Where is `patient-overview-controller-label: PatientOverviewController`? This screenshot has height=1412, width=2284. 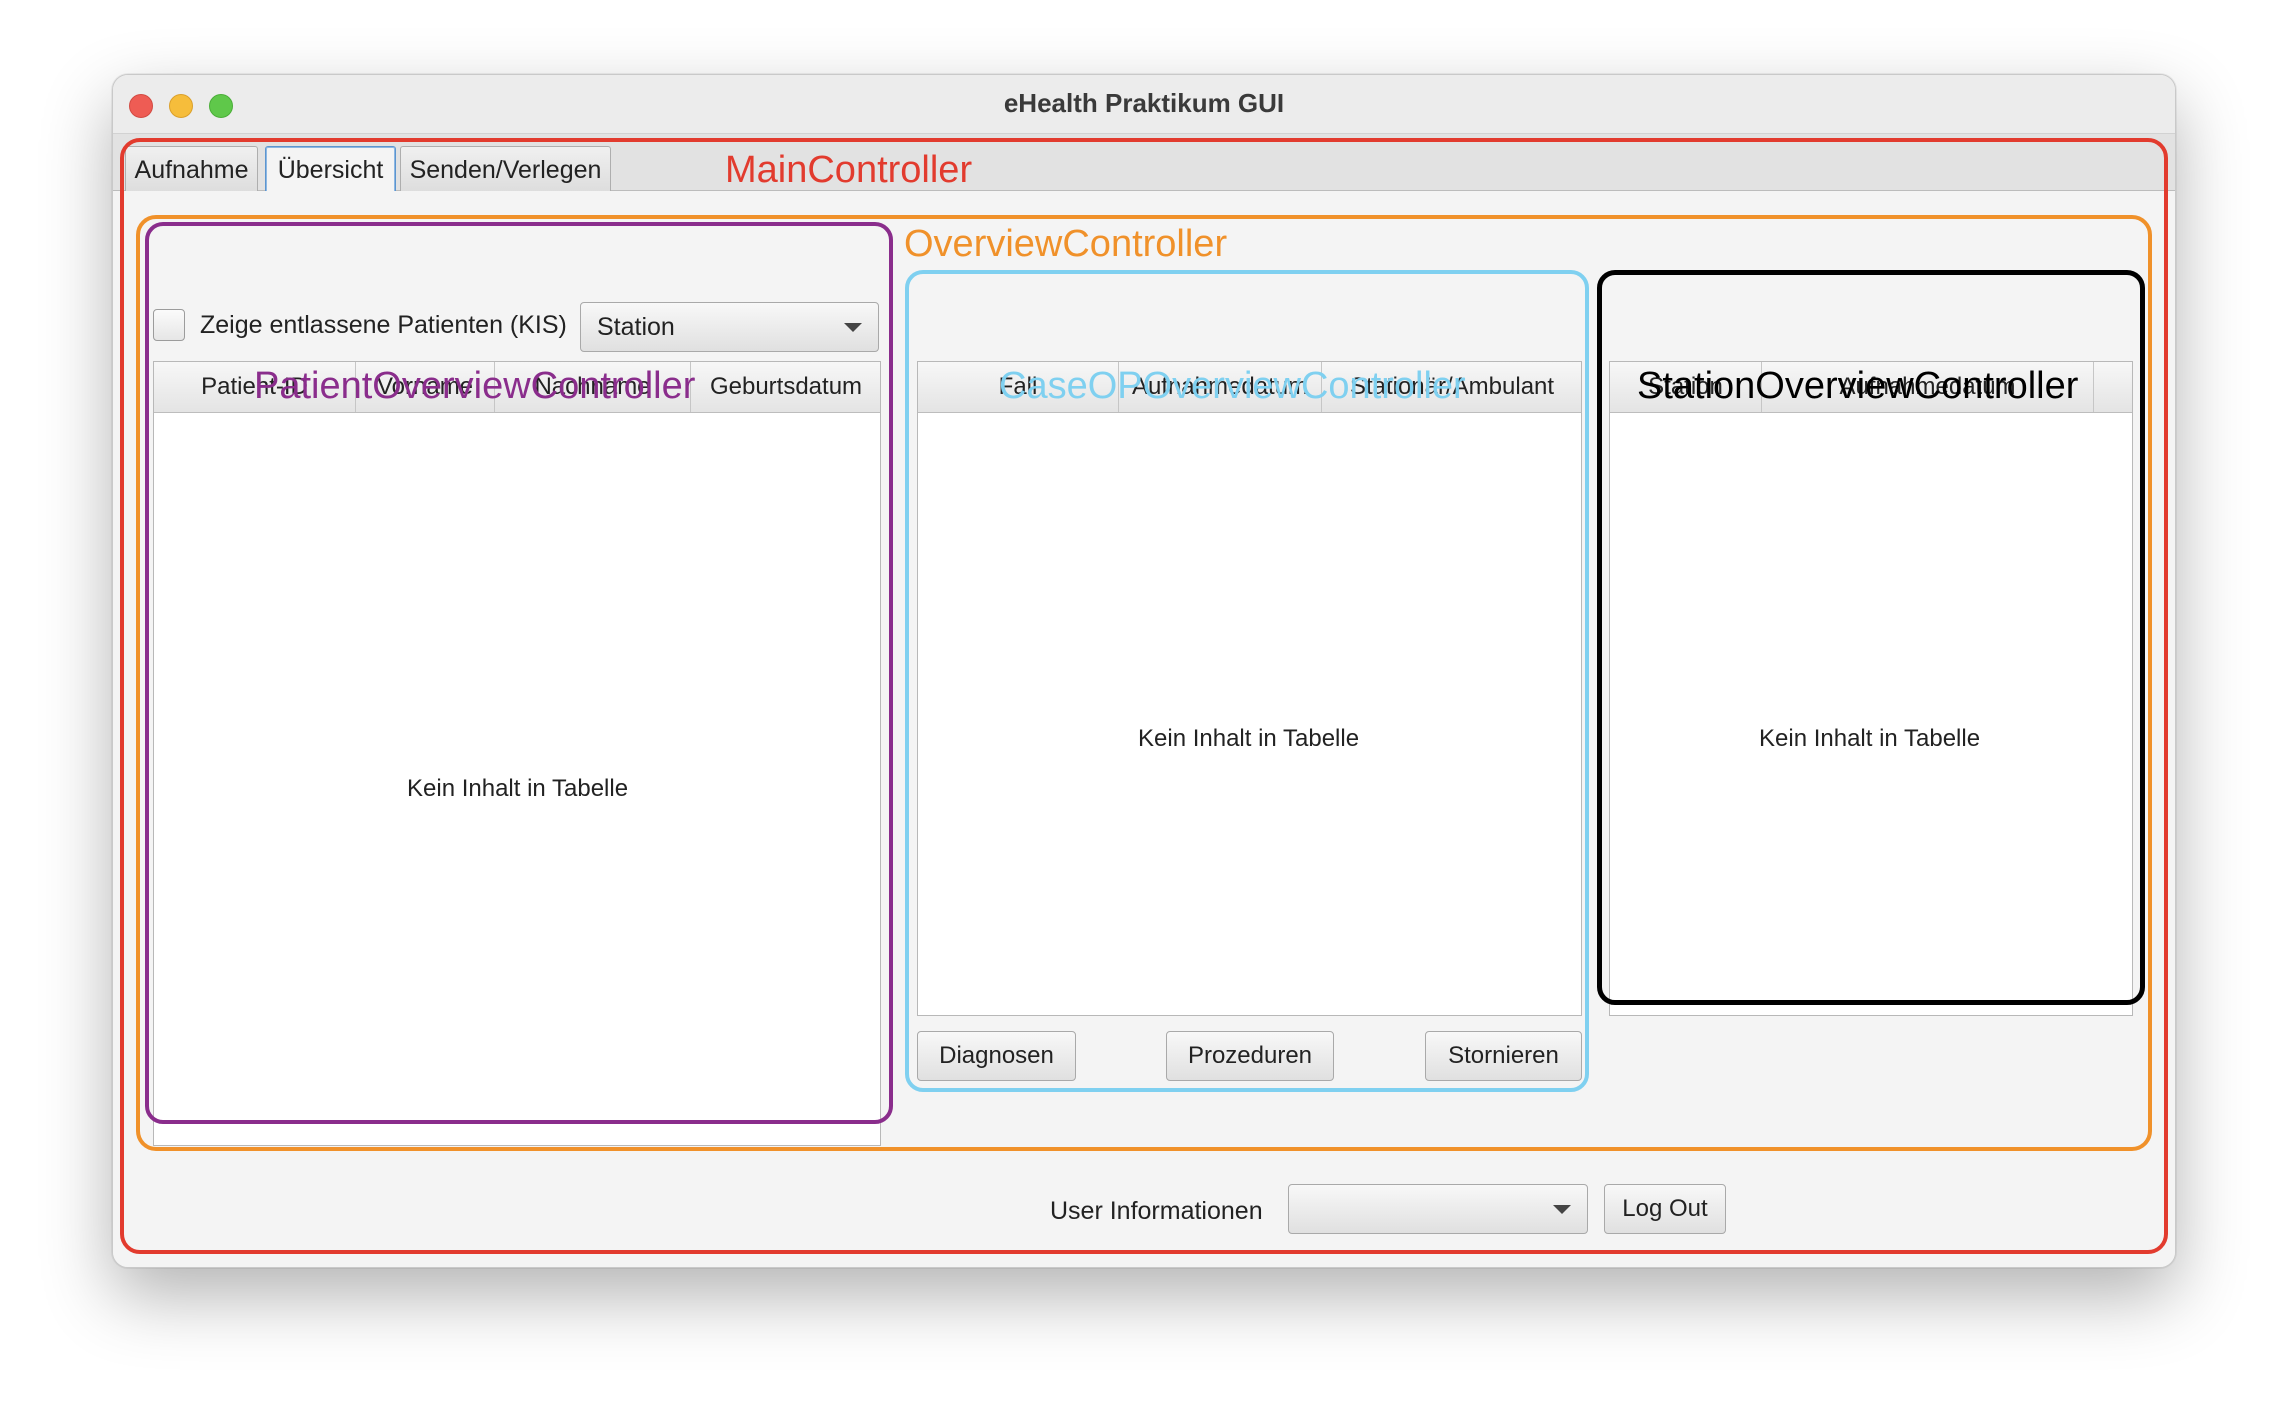 patient-overview-controller-label: PatientOverviewController is located at coordinates (475, 386).